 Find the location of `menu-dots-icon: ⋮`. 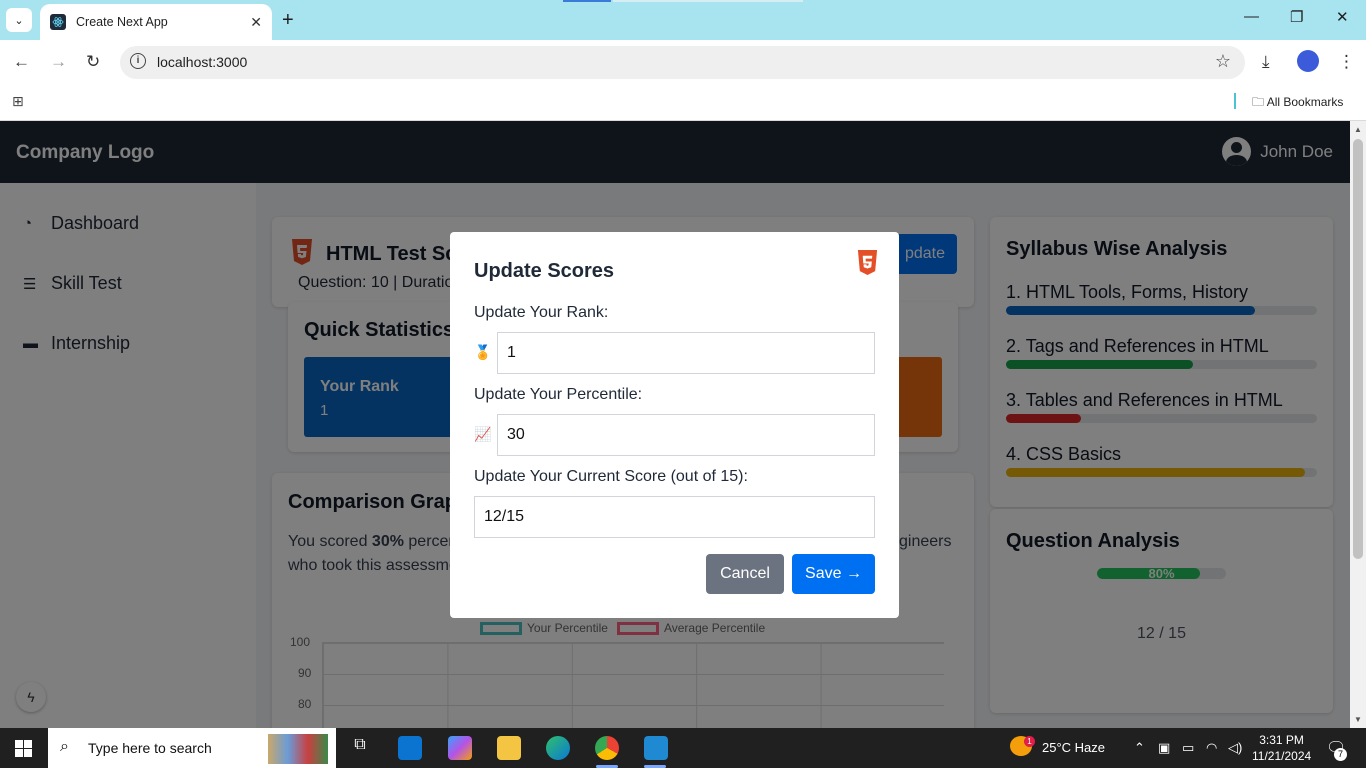

menu-dots-icon: ⋮ is located at coordinates (1346, 62).